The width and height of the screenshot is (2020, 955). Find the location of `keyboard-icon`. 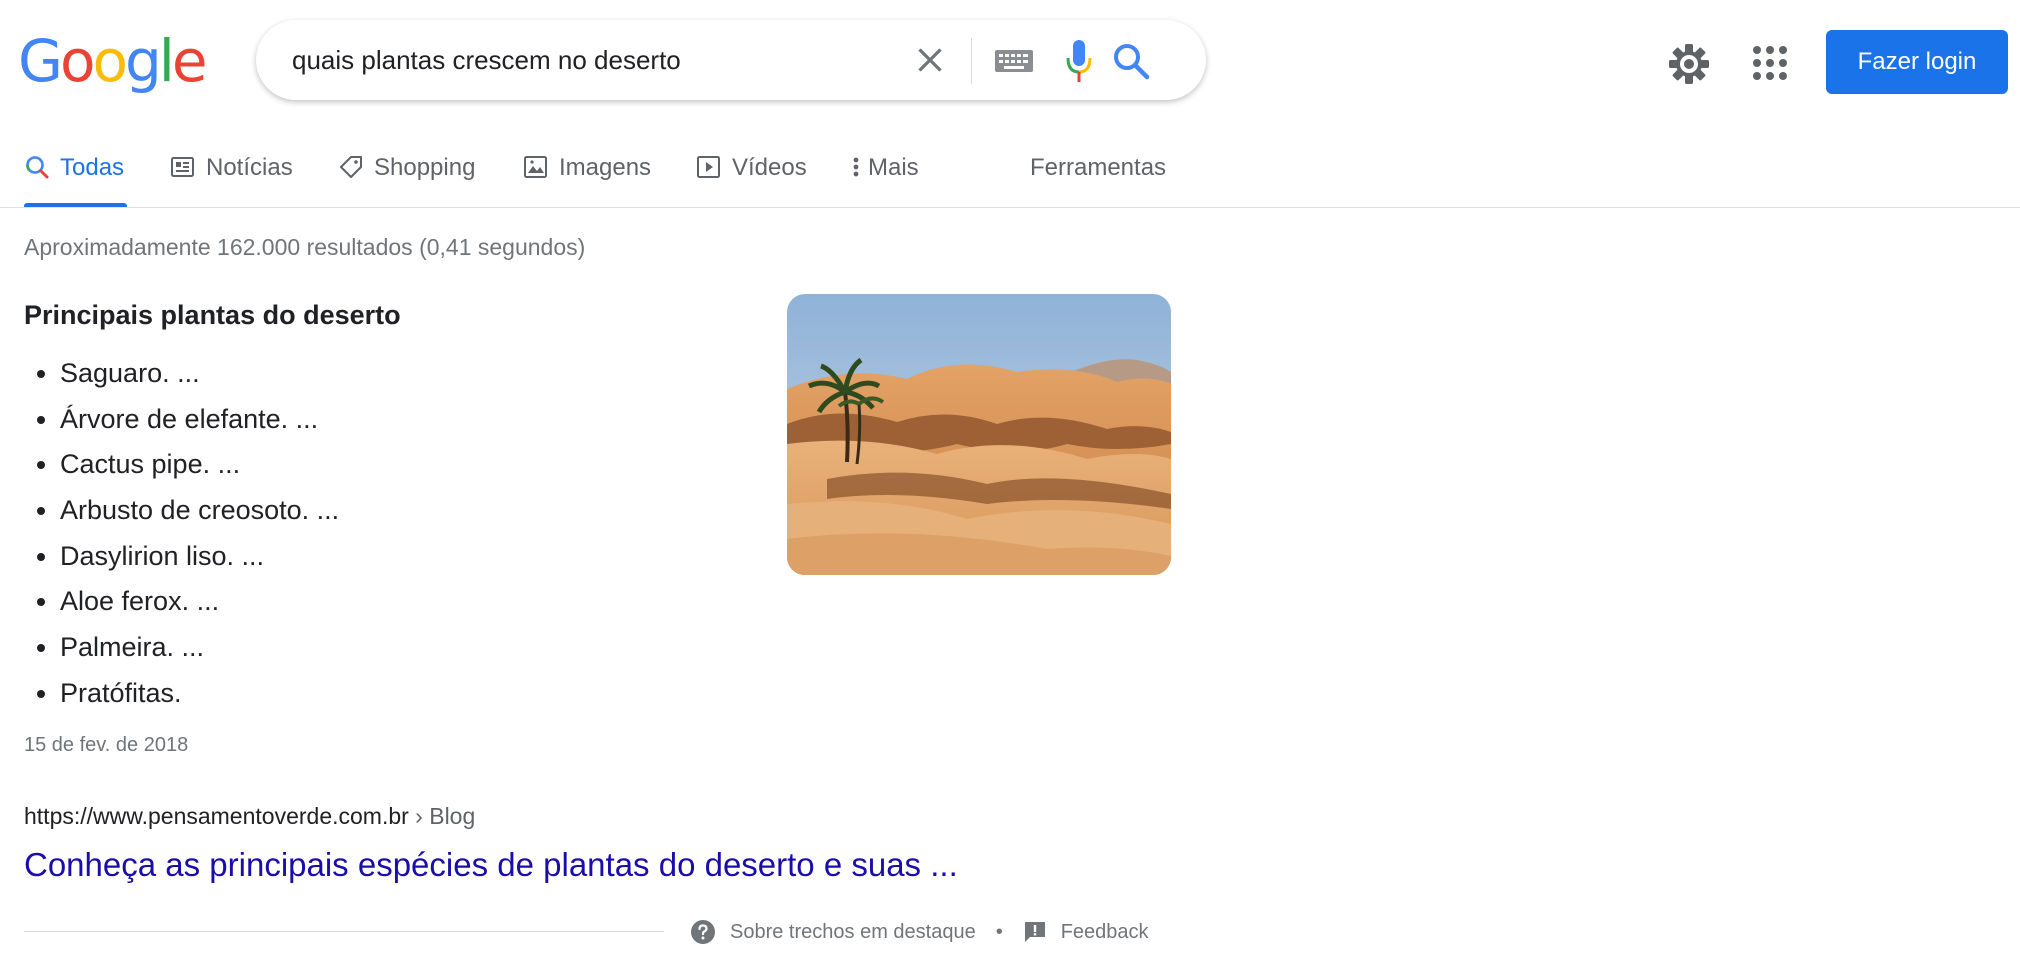

keyboard-icon is located at coordinates (1014, 60).